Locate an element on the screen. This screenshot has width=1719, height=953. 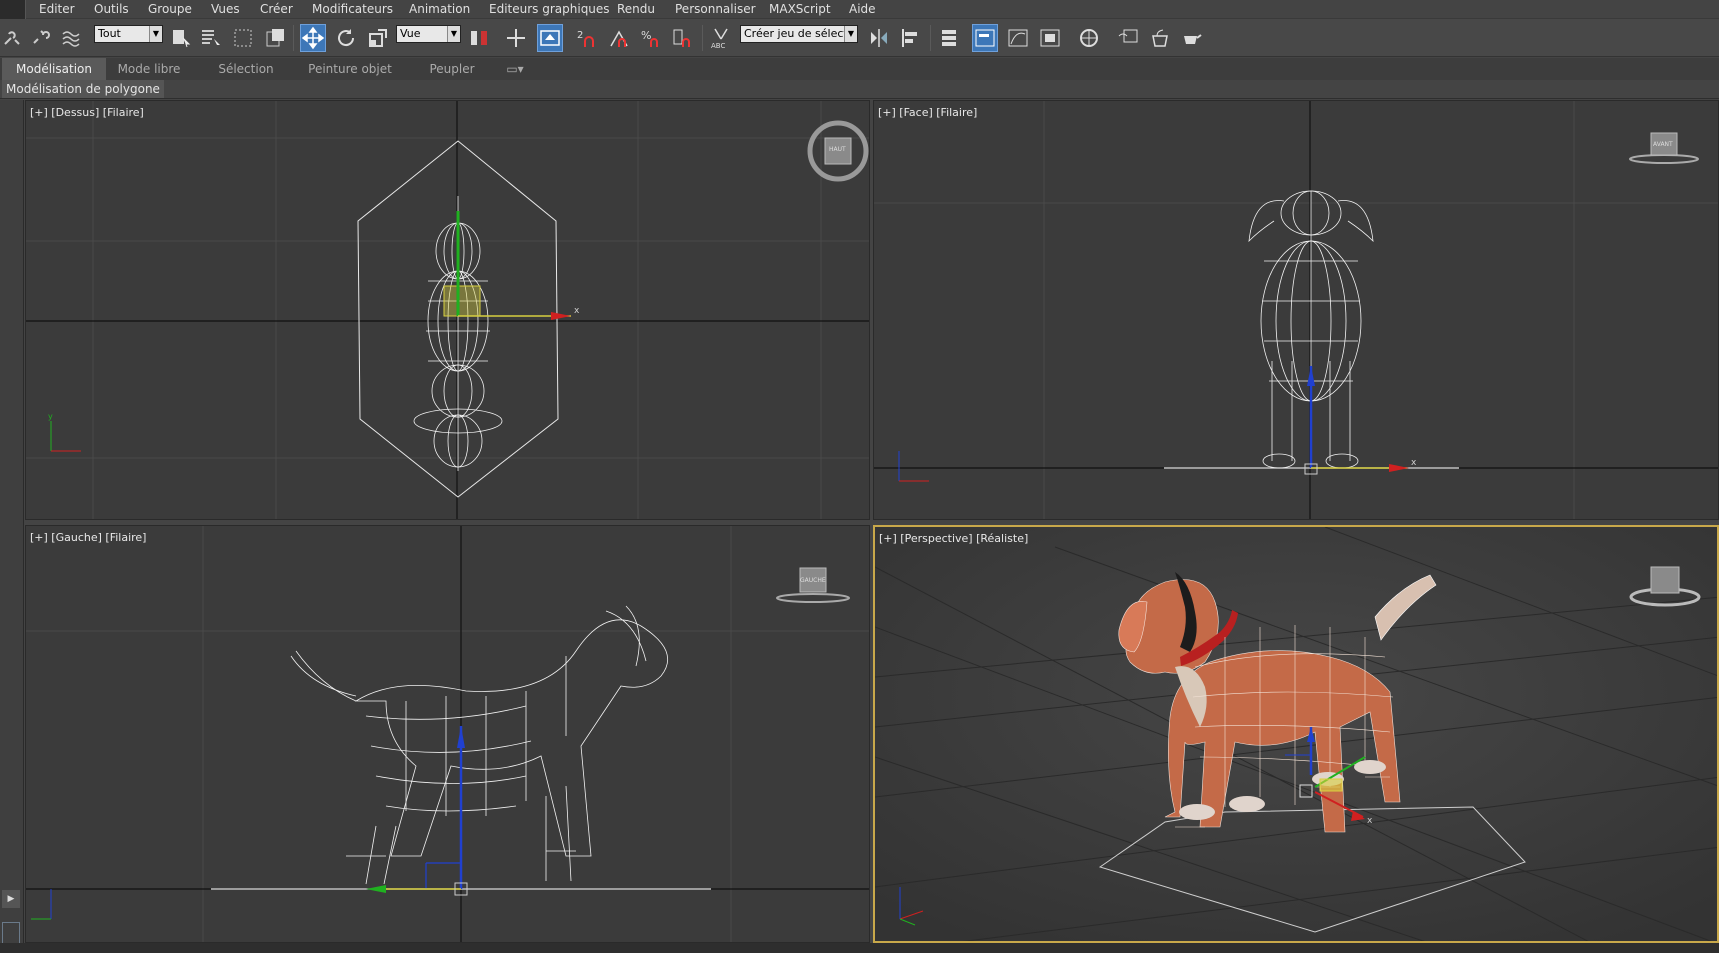
snap-toggle-icon: 2 is located at coordinates (587, 38).